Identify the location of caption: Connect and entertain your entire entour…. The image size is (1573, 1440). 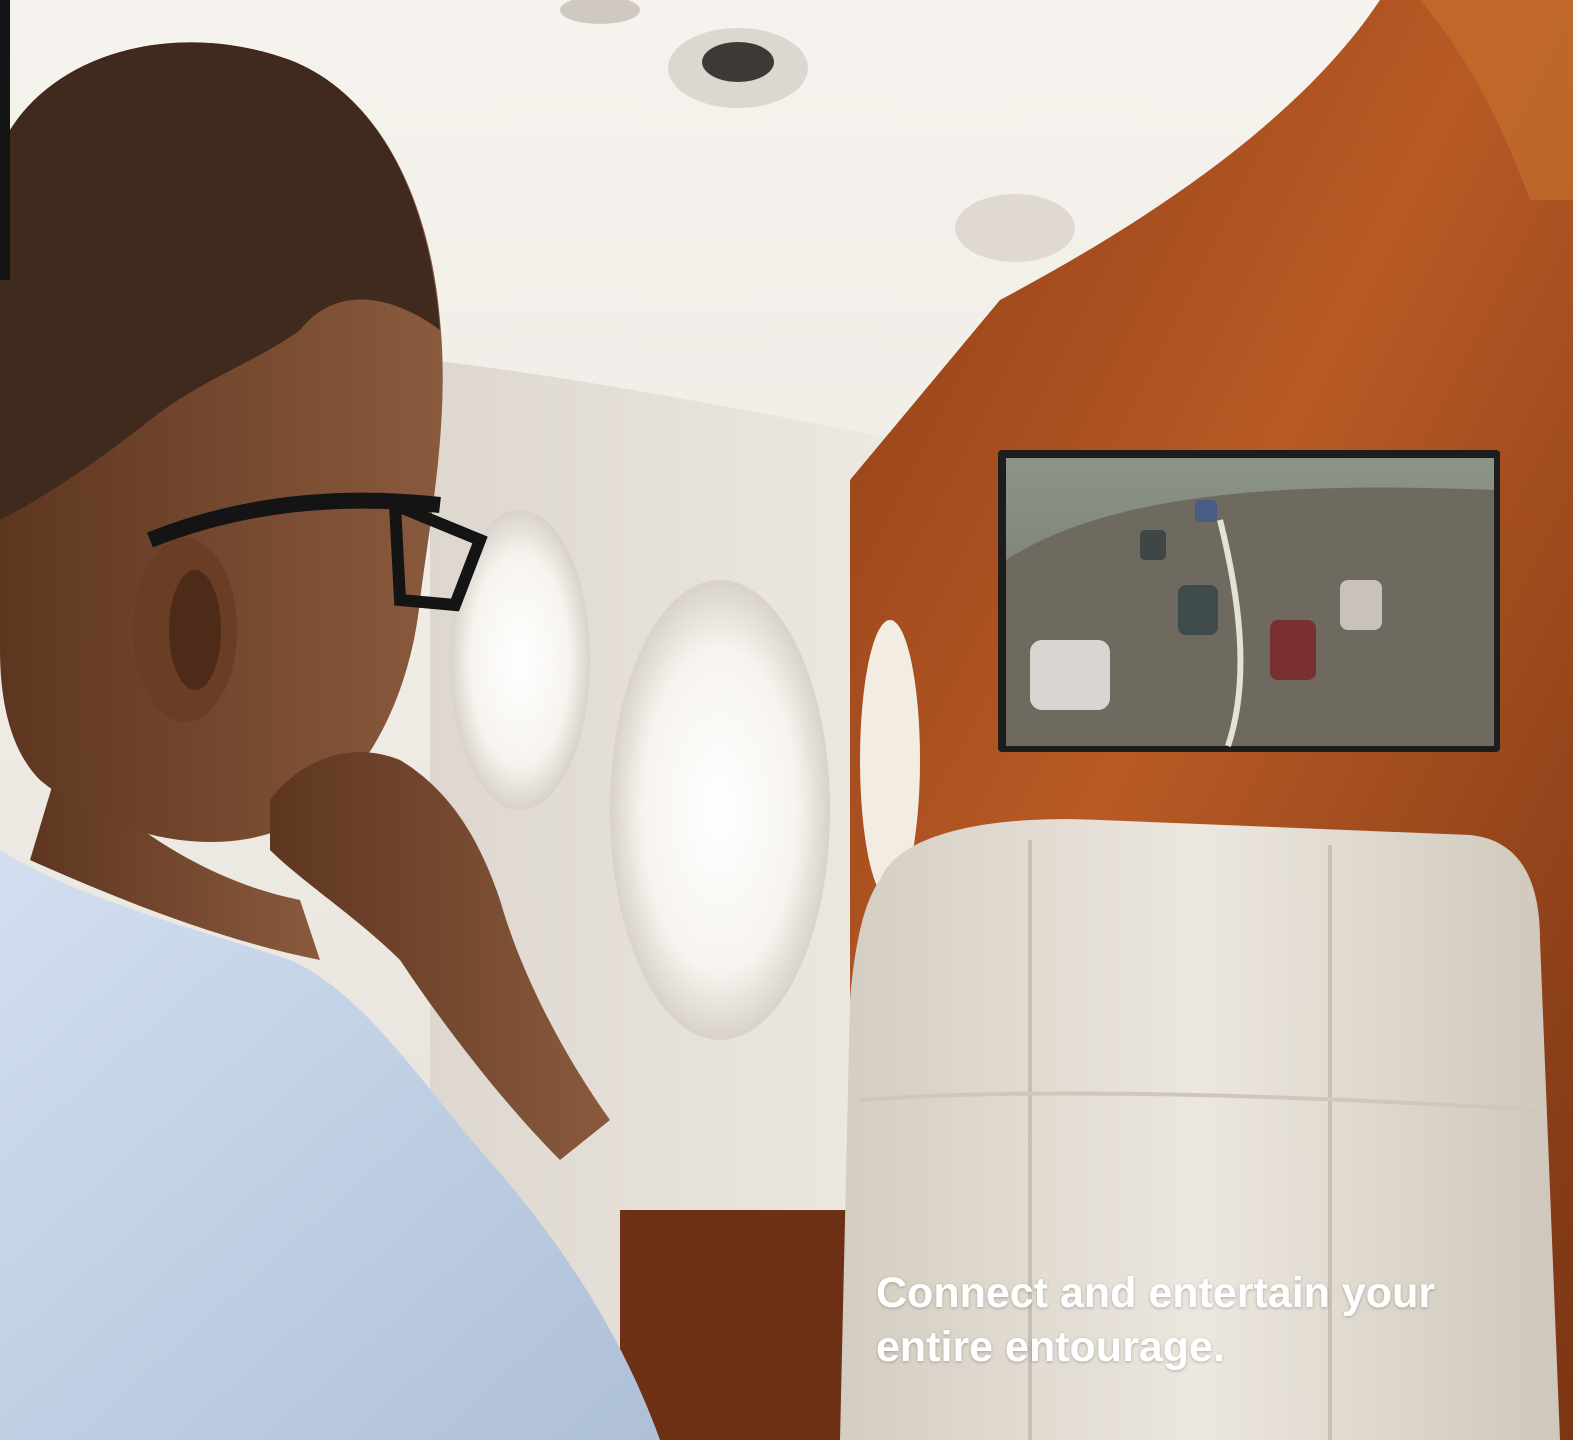
(1216, 1320).